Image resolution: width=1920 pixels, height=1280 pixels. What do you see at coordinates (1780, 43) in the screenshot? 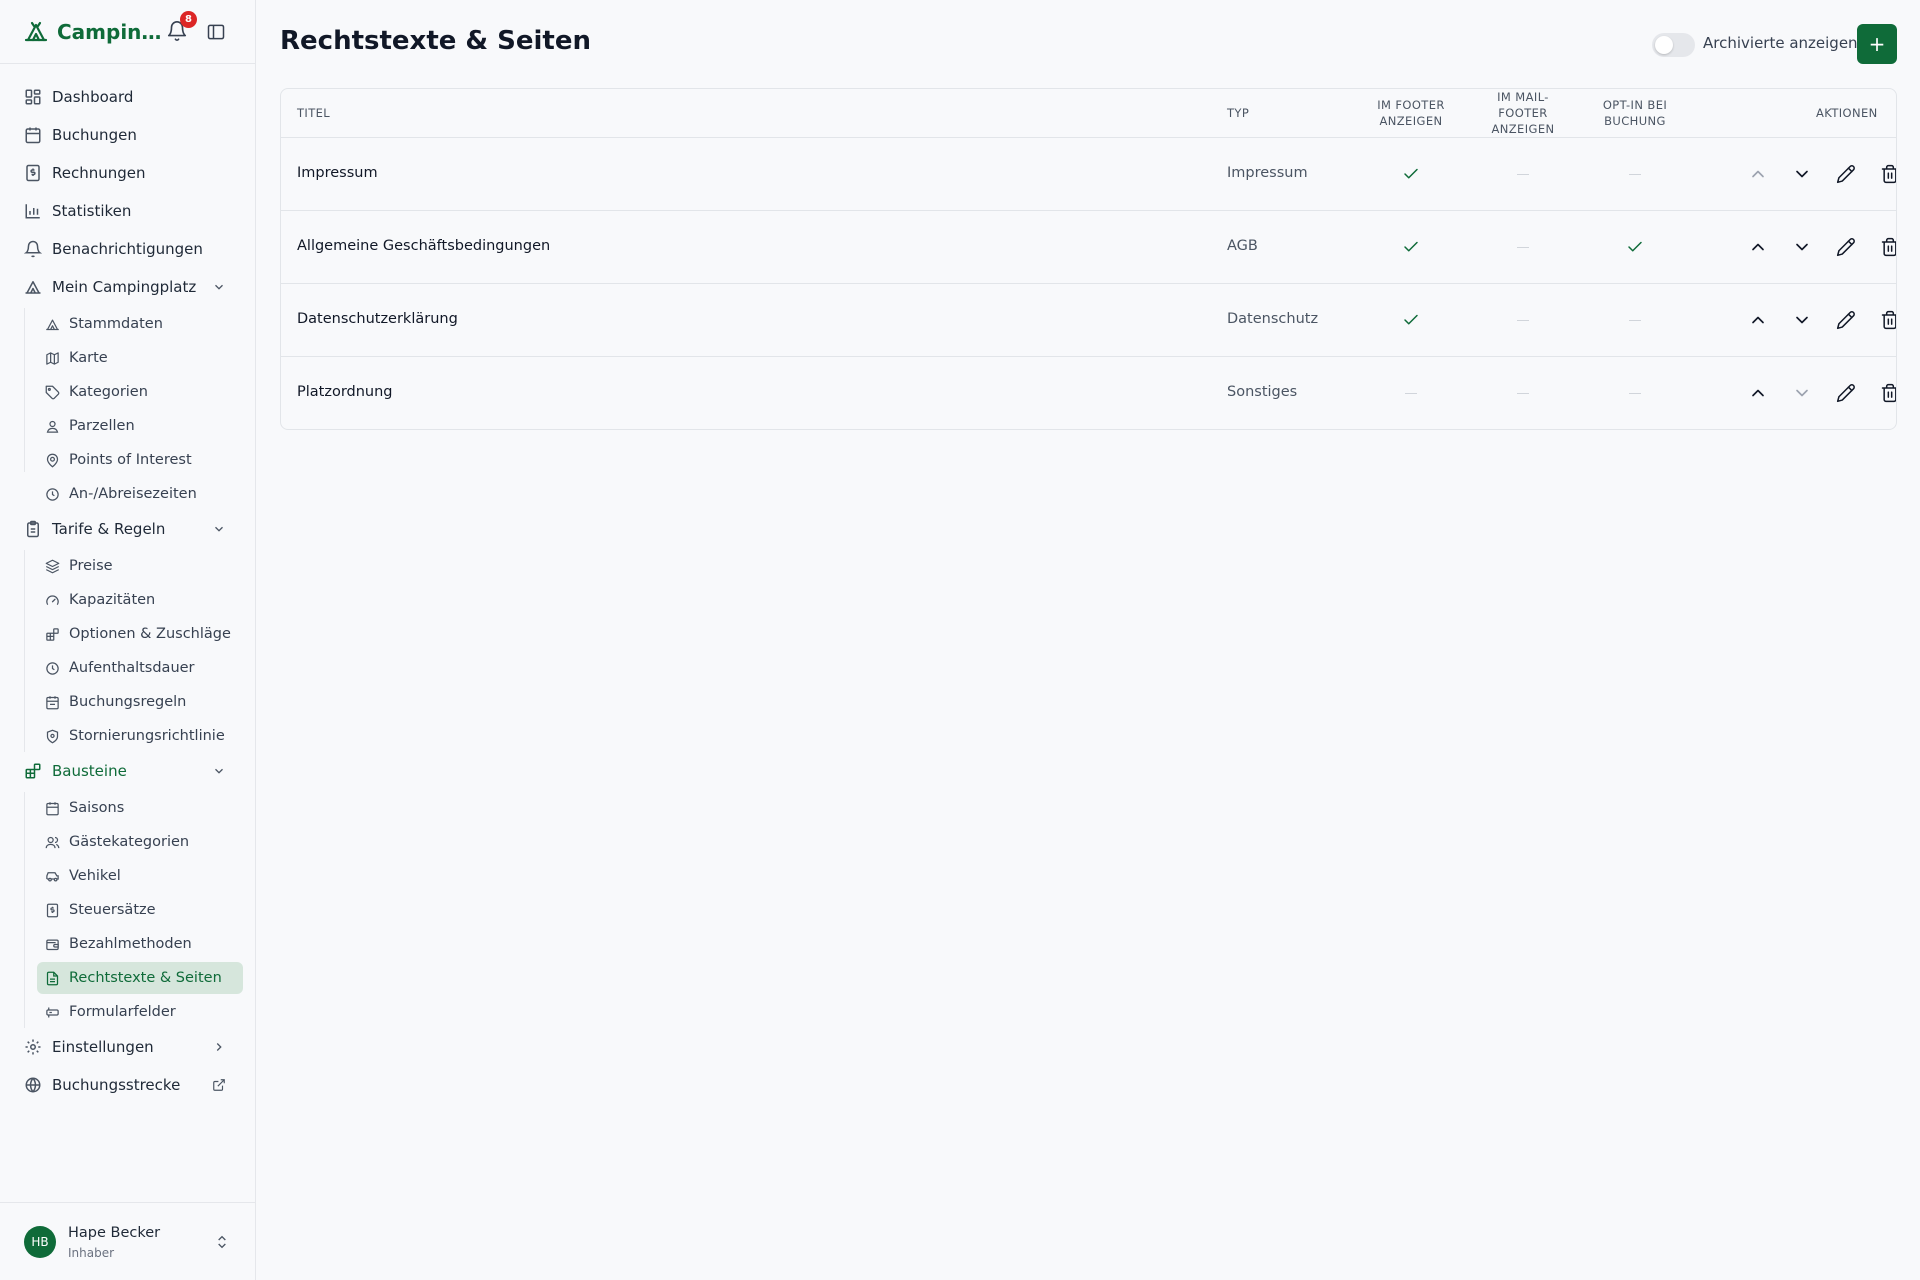
I see `archived-toggle-label: Archivierte anzeigen` at bounding box center [1780, 43].